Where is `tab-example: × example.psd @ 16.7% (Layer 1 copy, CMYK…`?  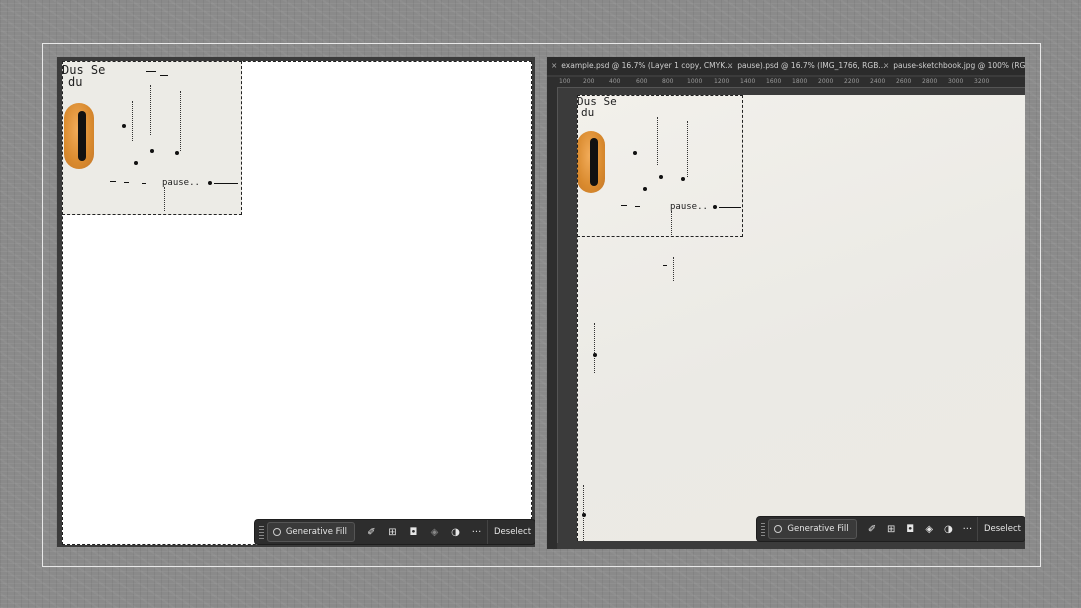
tab-example: × example.psd @ 16.7% (Layer 1 copy, CMYK… is located at coordinates (641, 66).